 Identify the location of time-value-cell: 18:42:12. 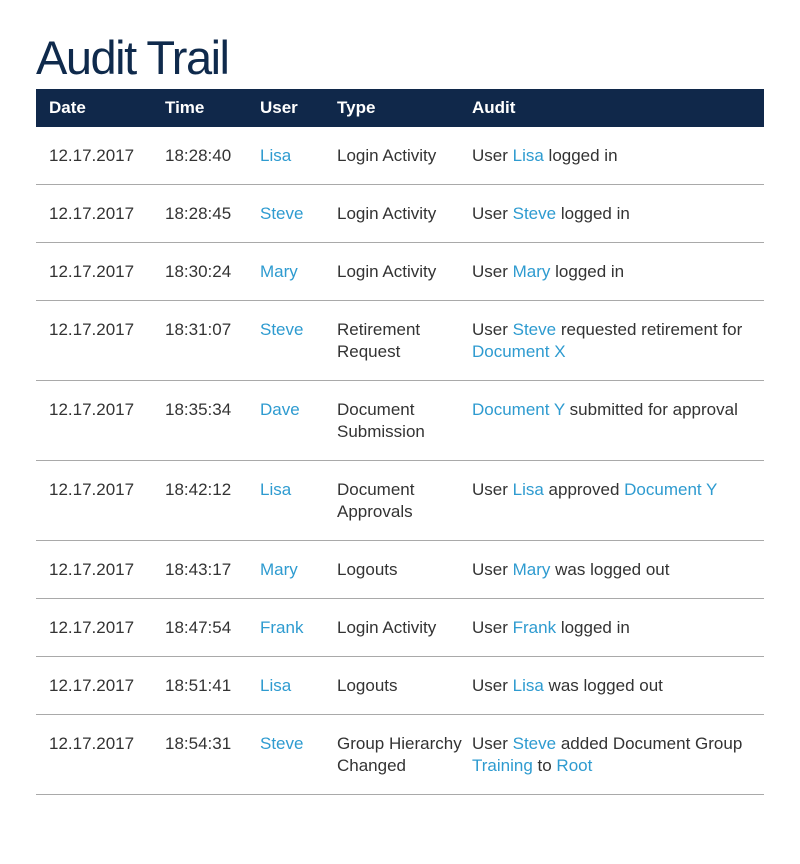
(212, 501).